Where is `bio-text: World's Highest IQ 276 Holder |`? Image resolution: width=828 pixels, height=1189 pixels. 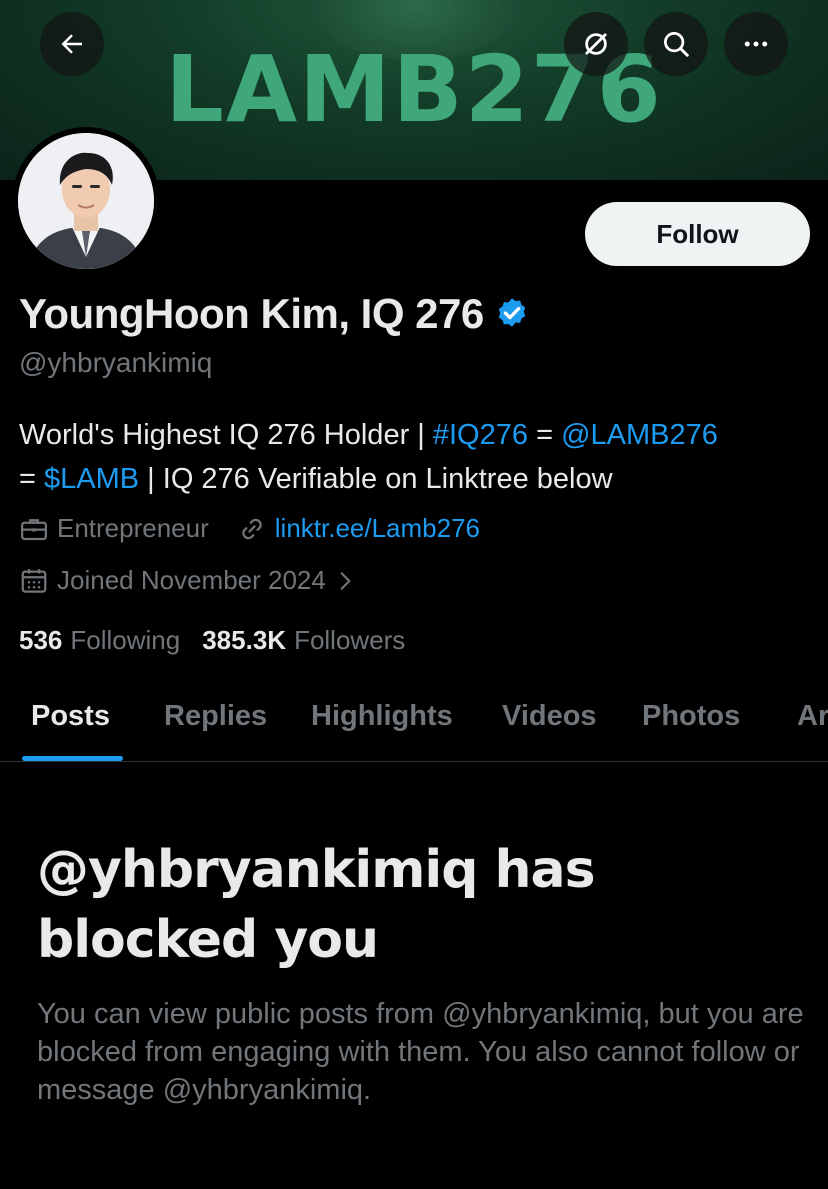 bio-text: World's Highest IQ 276 Holder | is located at coordinates (226, 435).